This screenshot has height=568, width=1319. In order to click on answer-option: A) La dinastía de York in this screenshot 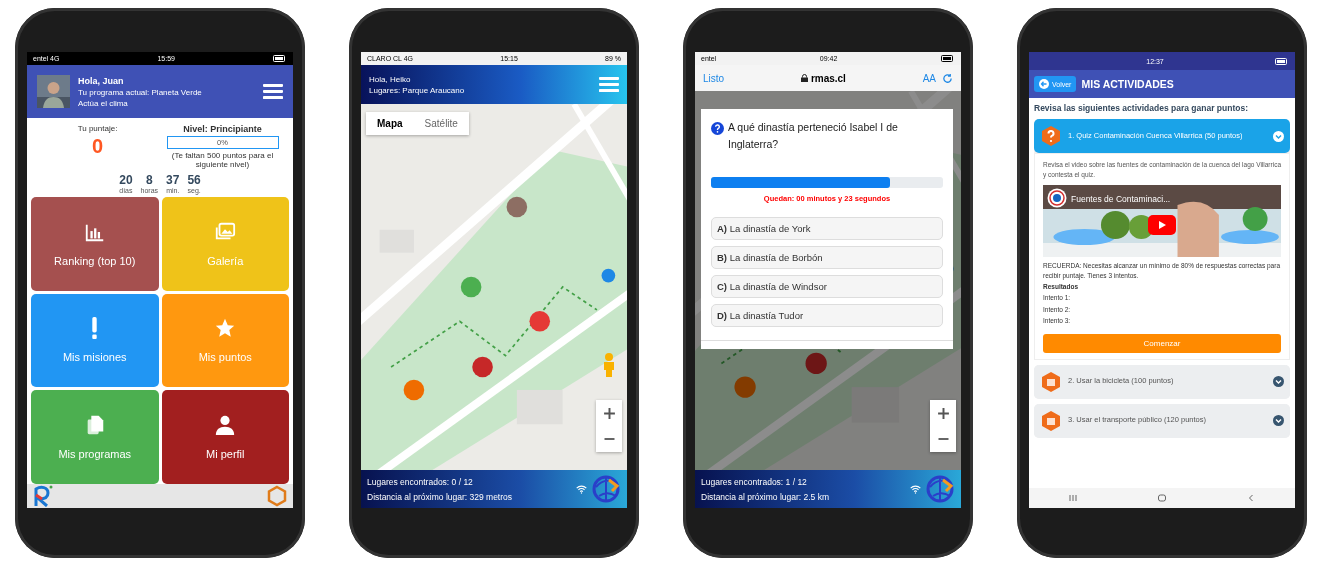, I will do `click(827, 228)`.